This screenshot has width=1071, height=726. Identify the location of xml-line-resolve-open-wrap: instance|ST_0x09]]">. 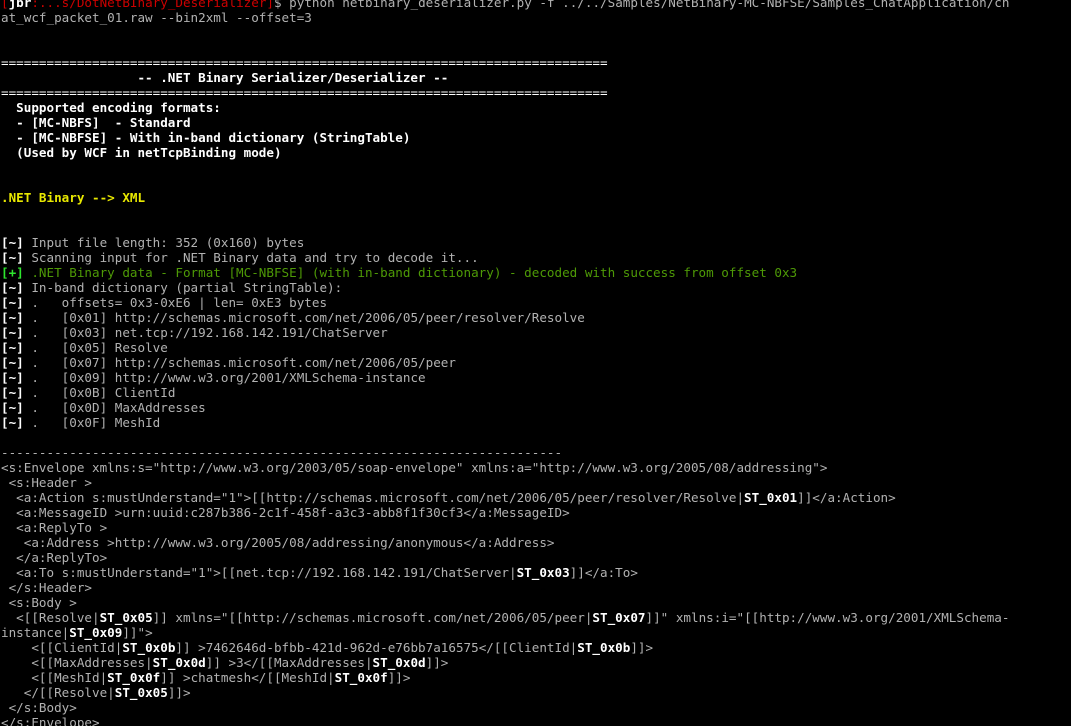
(535, 632).